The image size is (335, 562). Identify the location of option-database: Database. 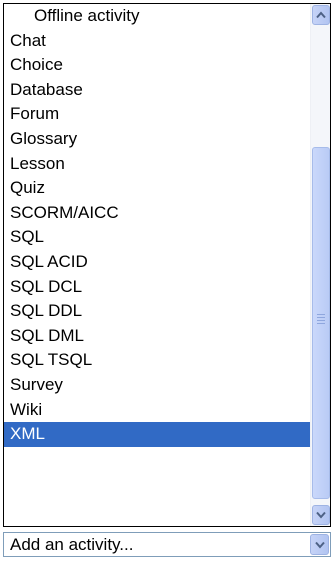
(157, 90).